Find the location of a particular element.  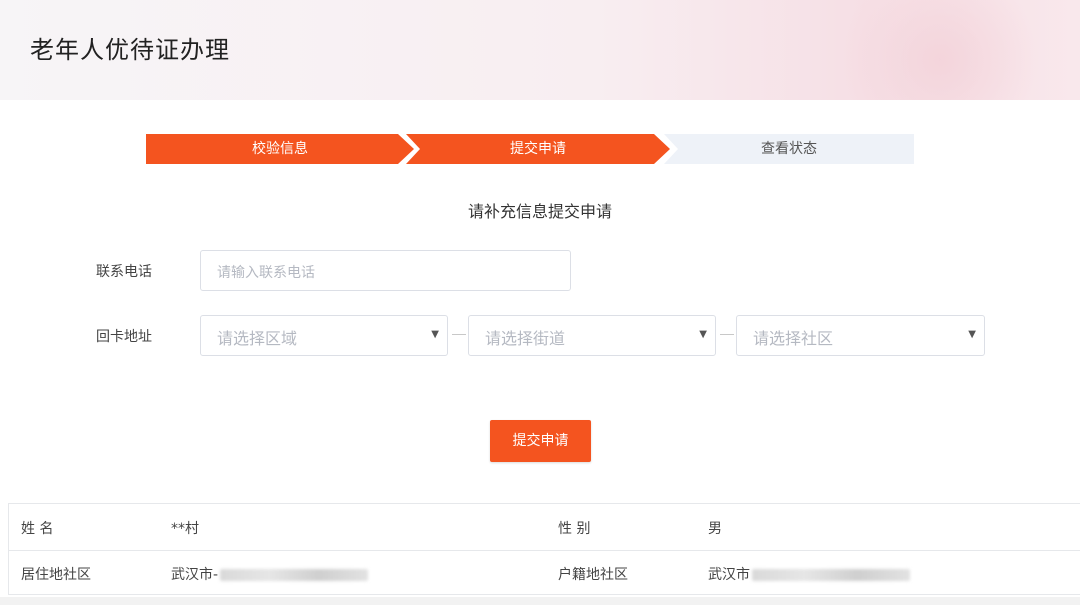

header-decoration is located at coordinates (940, 50).